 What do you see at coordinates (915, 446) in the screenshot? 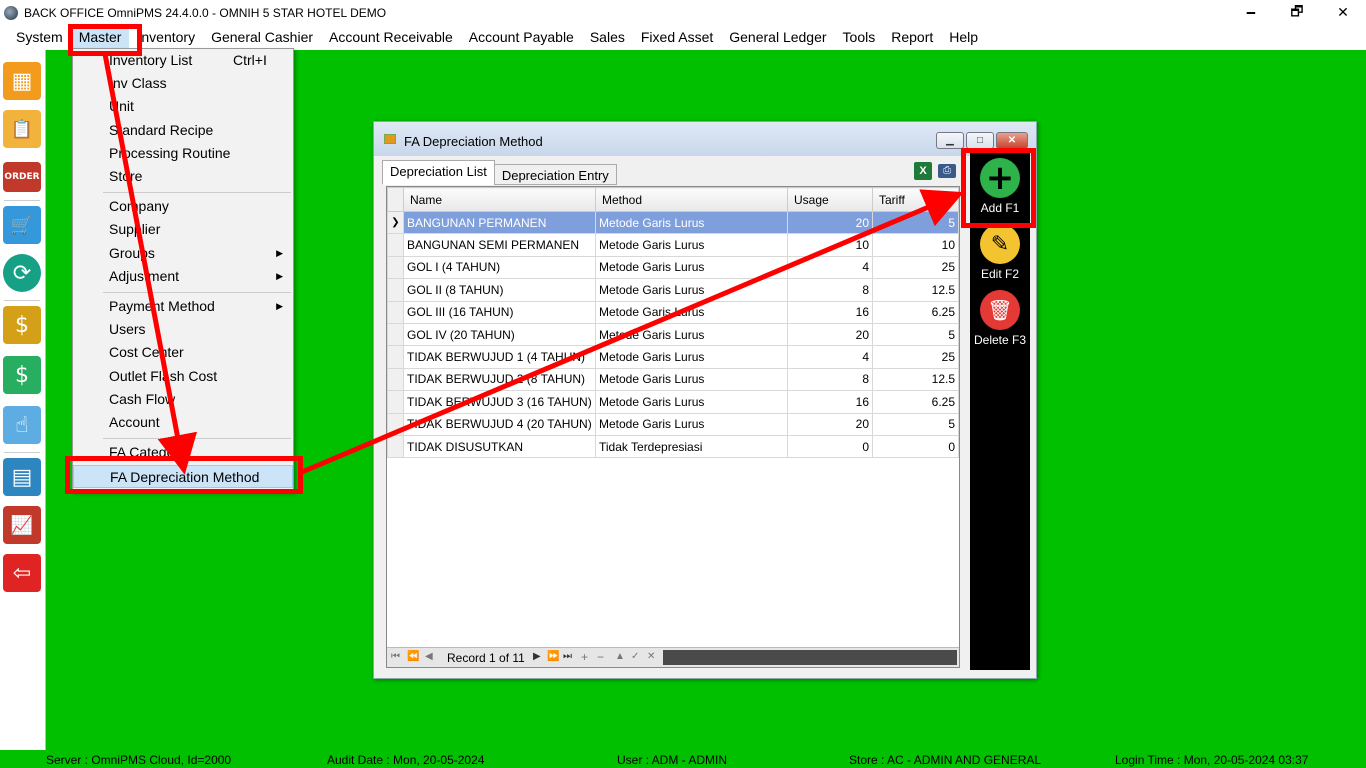
I see `cell-tariff: 0` at bounding box center [915, 446].